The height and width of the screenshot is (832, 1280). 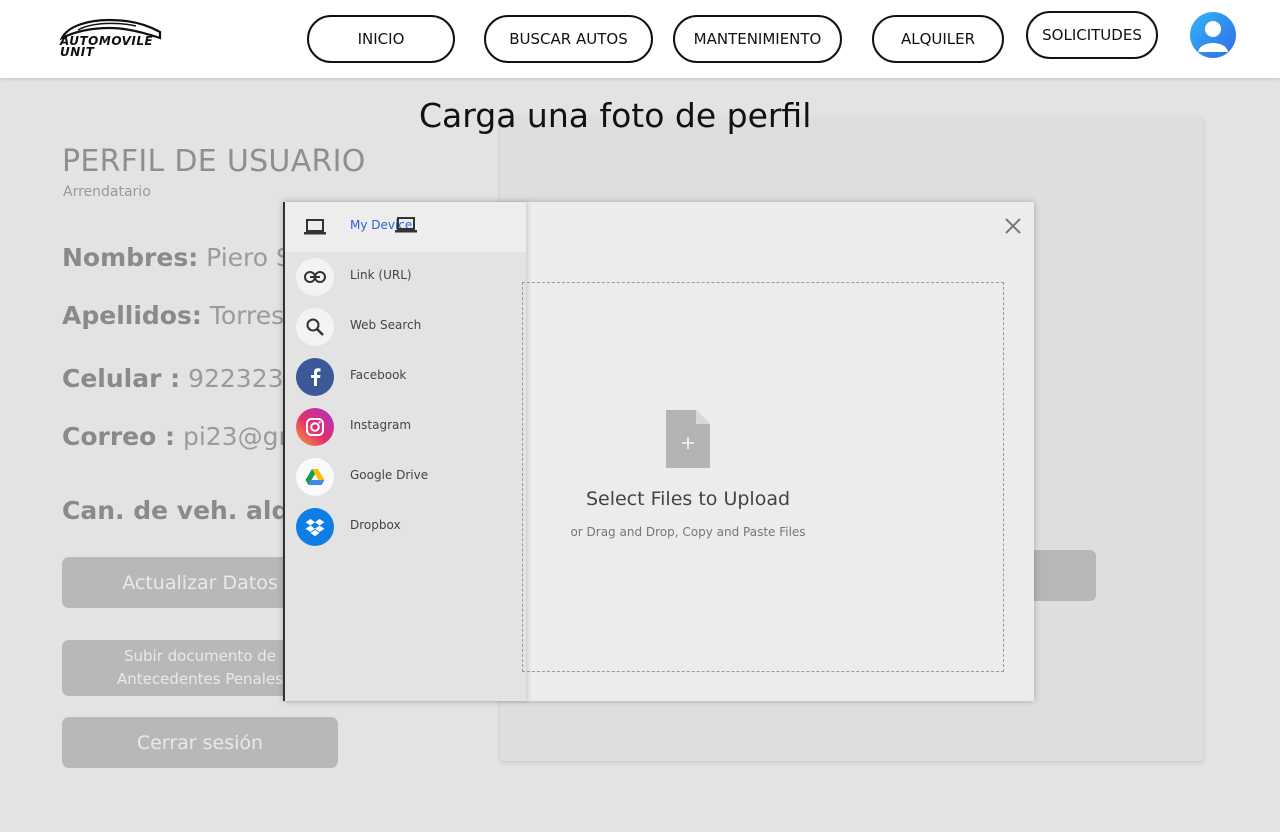 I want to click on source-facebook: Facebook, so click(x=405, y=377).